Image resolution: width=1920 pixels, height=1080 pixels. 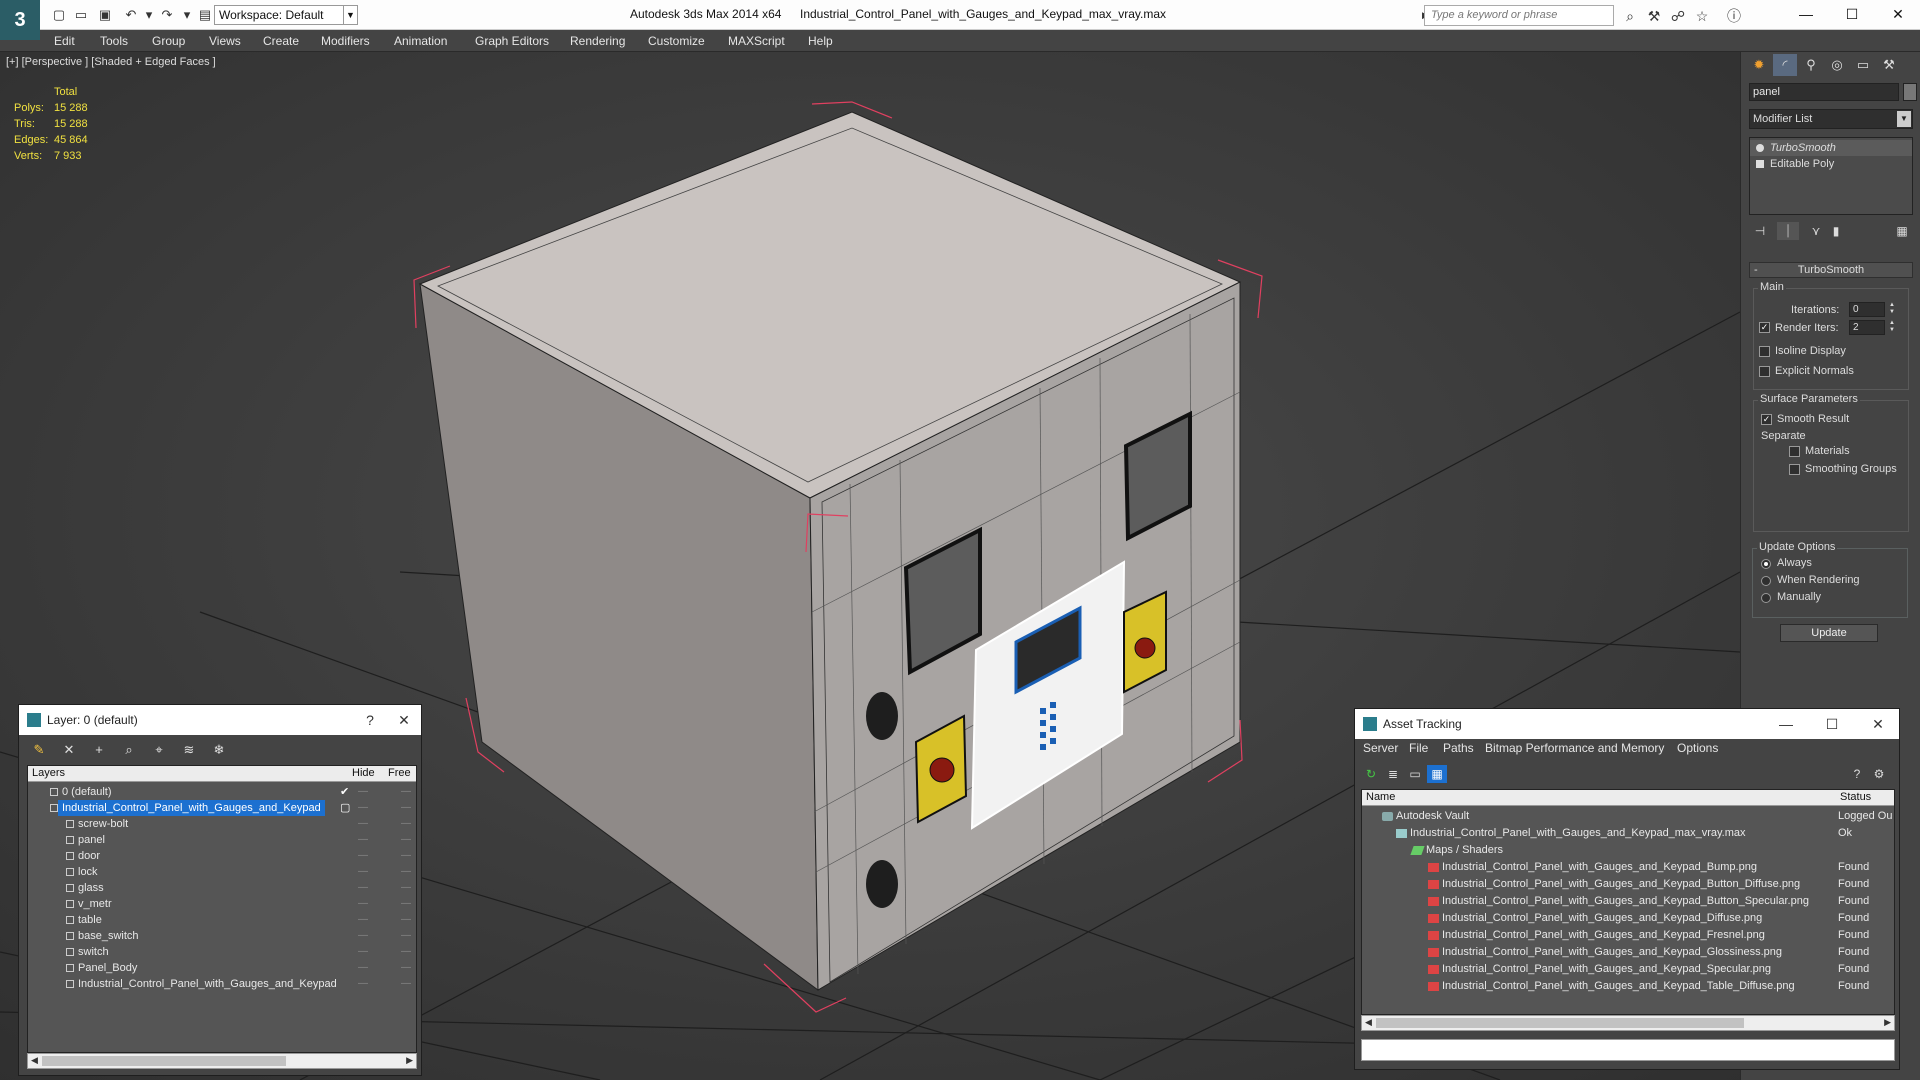 What do you see at coordinates (1794, 469) in the screenshot?
I see `smoothing-groups-checkbox` at bounding box center [1794, 469].